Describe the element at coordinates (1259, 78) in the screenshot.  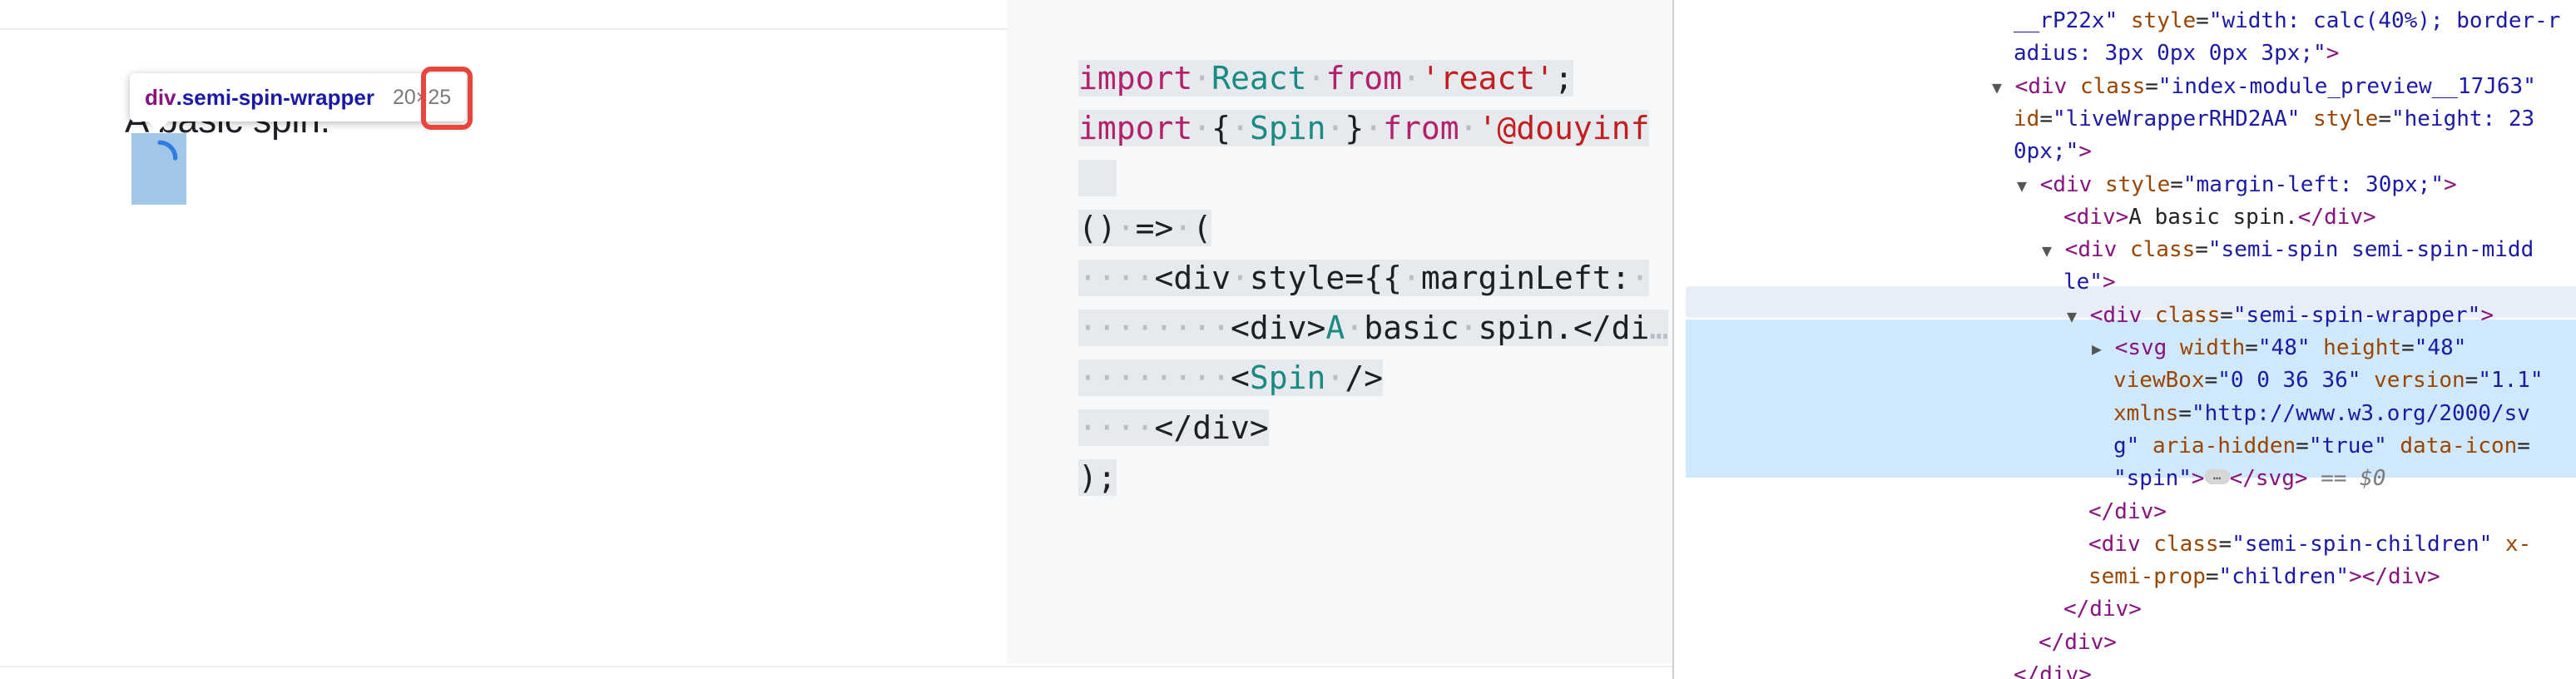
I see `code-token: React` at that location.